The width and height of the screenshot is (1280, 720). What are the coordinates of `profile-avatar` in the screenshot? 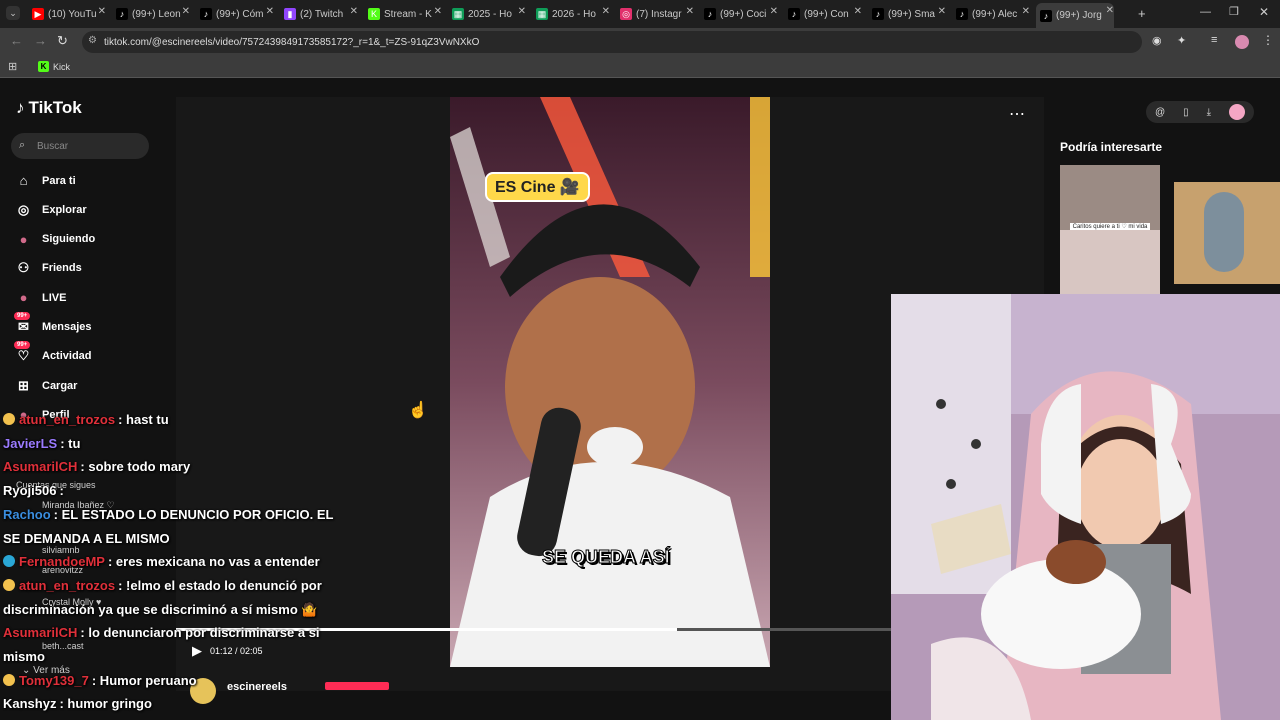 It's located at (1242, 42).